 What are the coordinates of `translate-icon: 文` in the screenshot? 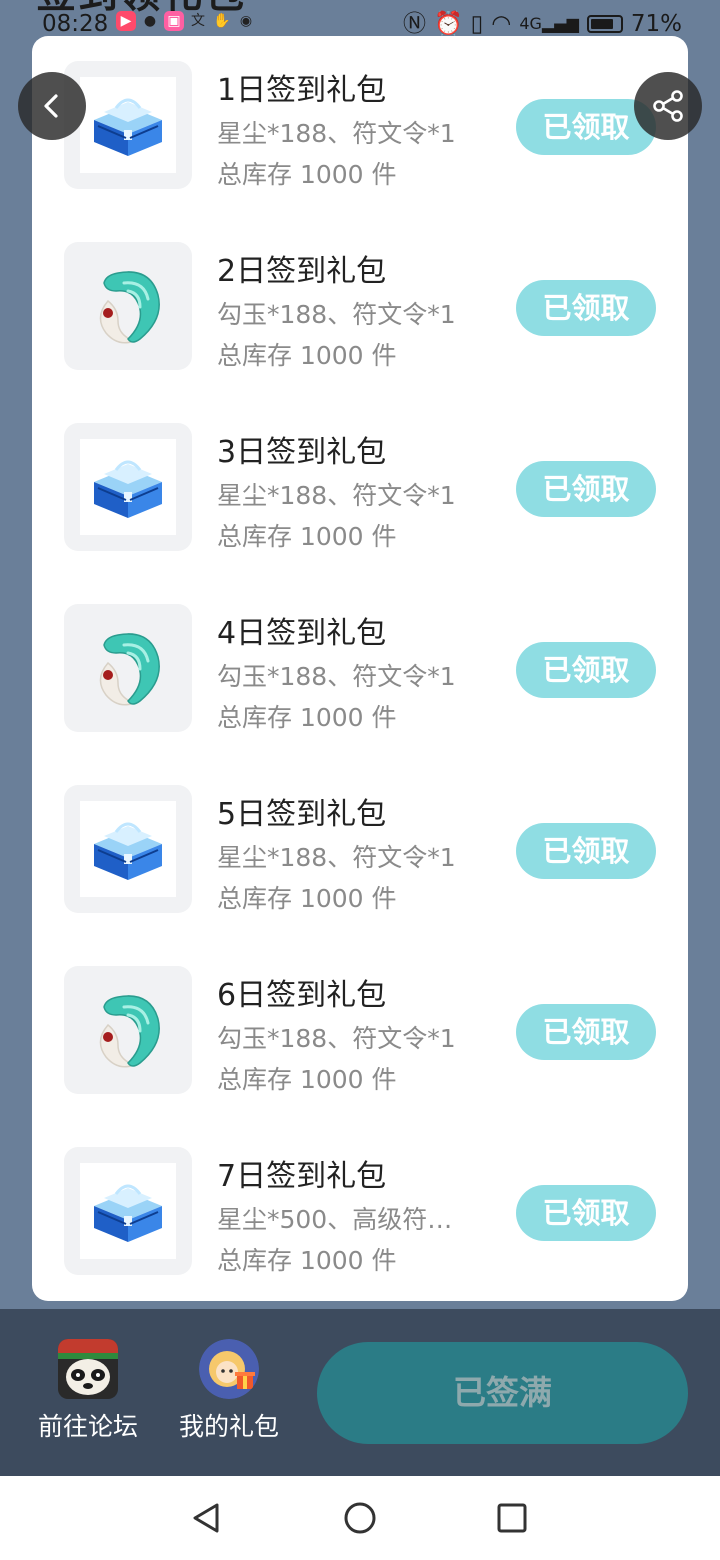 It's located at (198, 21).